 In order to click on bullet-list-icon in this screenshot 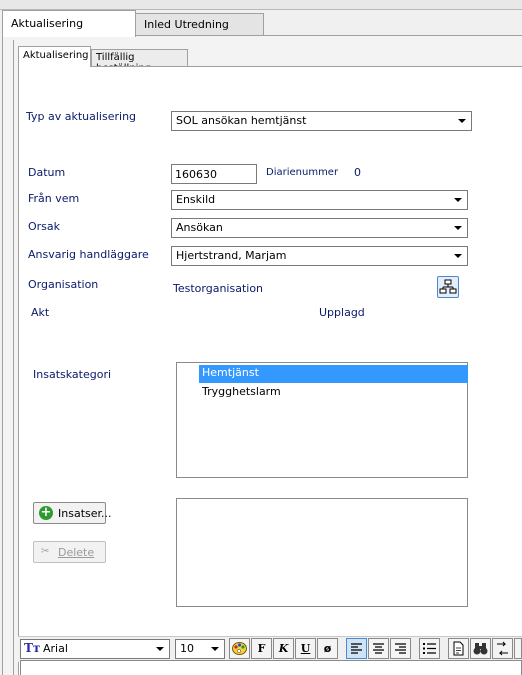, I will do `click(429, 648)`.